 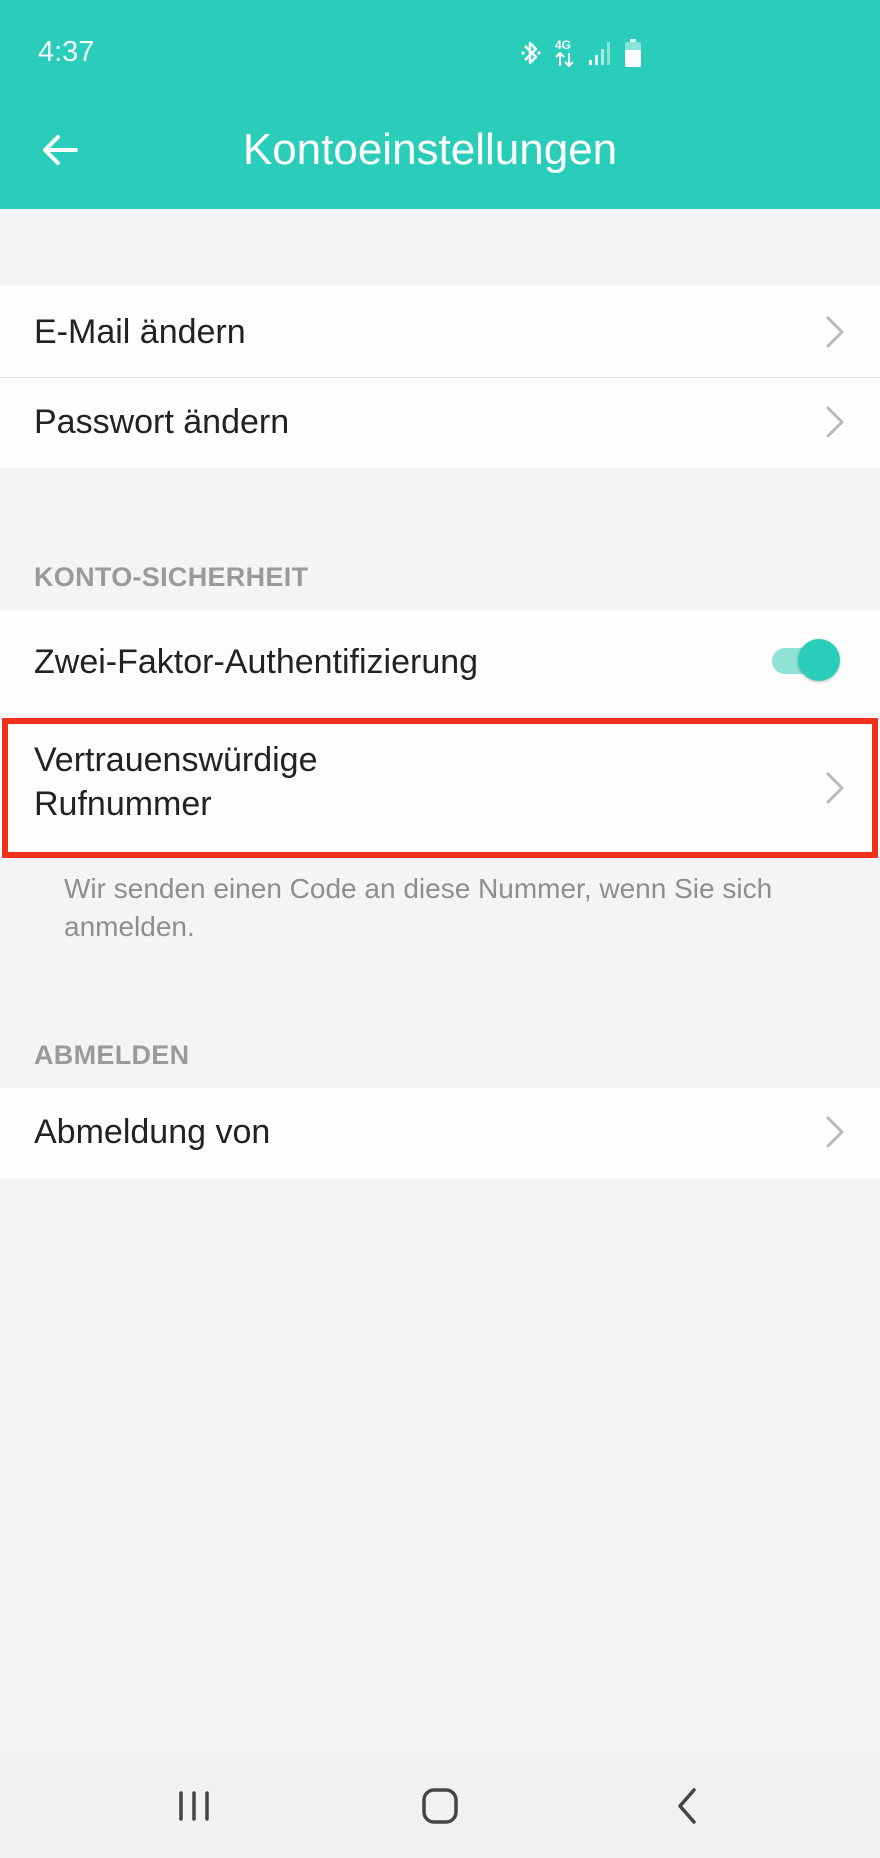 What do you see at coordinates (176, 760) in the screenshot?
I see `trusted-number-label-line1: Vertrauenswürdige` at bounding box center [176, 760].